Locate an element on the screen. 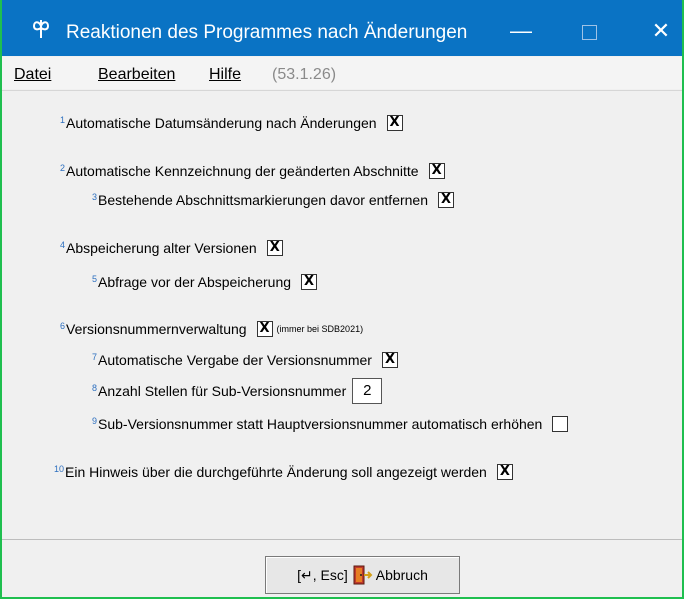 Image resolution: width=684 pixels, height=599 pixels. menu-hilfe: Hilfe is located at coordinates (225, 75).